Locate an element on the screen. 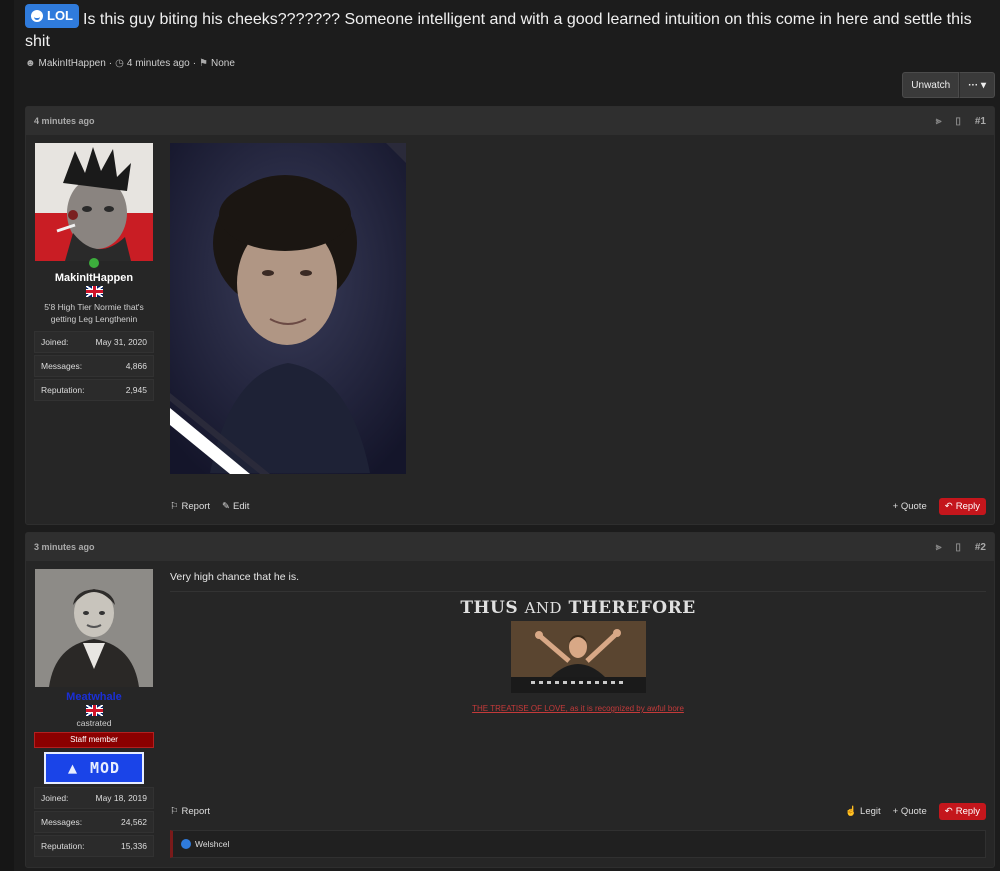 The width and height of the screenshot is (1000, 871). mod-banner: ▲ MOD is located at coordinates (94, 768).